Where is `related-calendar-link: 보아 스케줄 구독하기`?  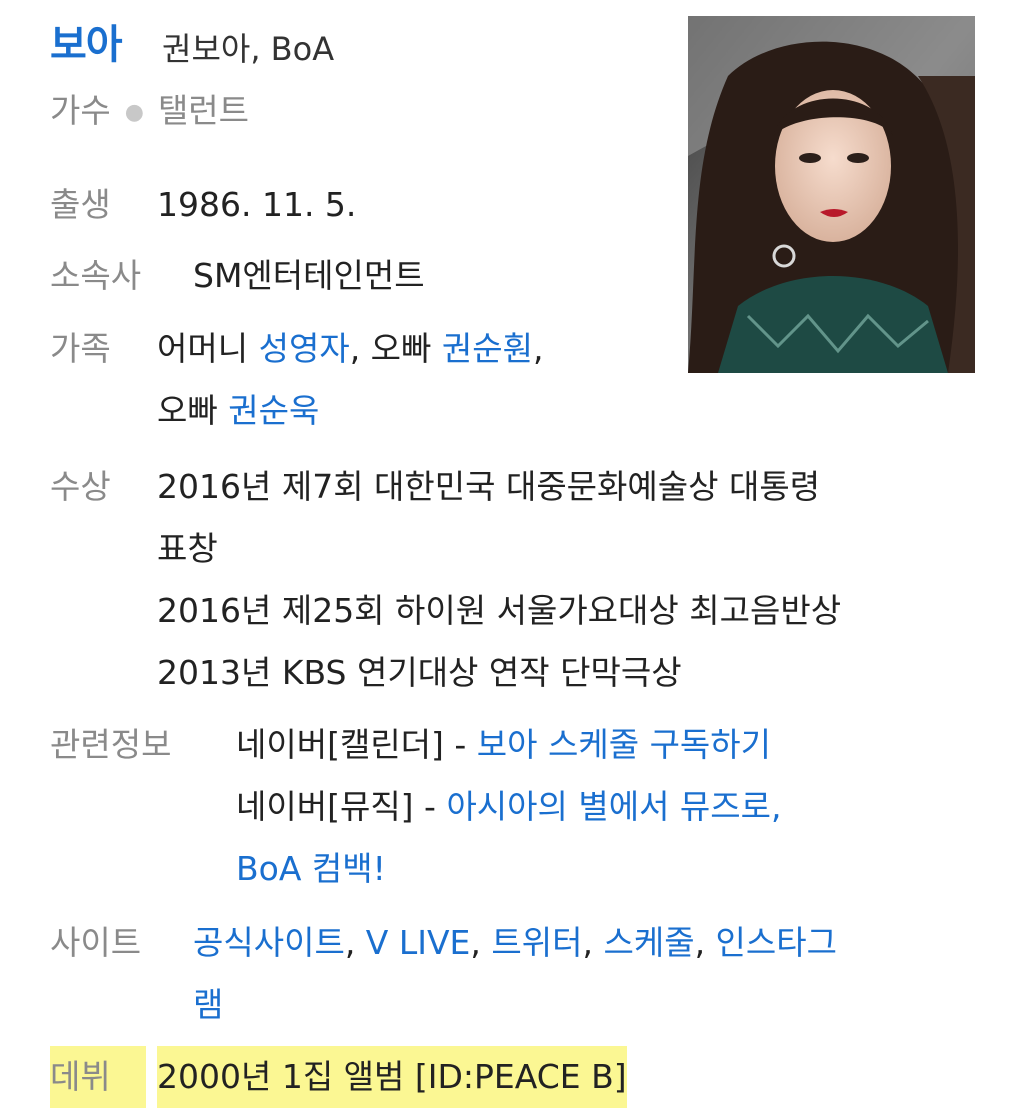 related-calendar-link: 보아 스케줄 구독하기 is located at coordinates (624, 744).